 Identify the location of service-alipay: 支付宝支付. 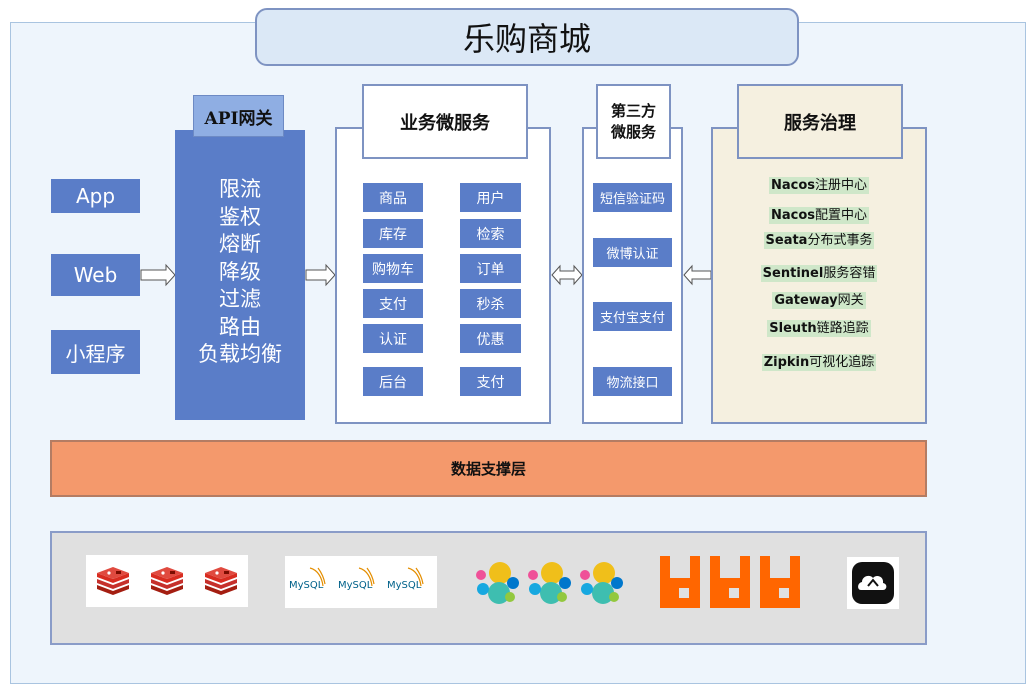
(632, 316).